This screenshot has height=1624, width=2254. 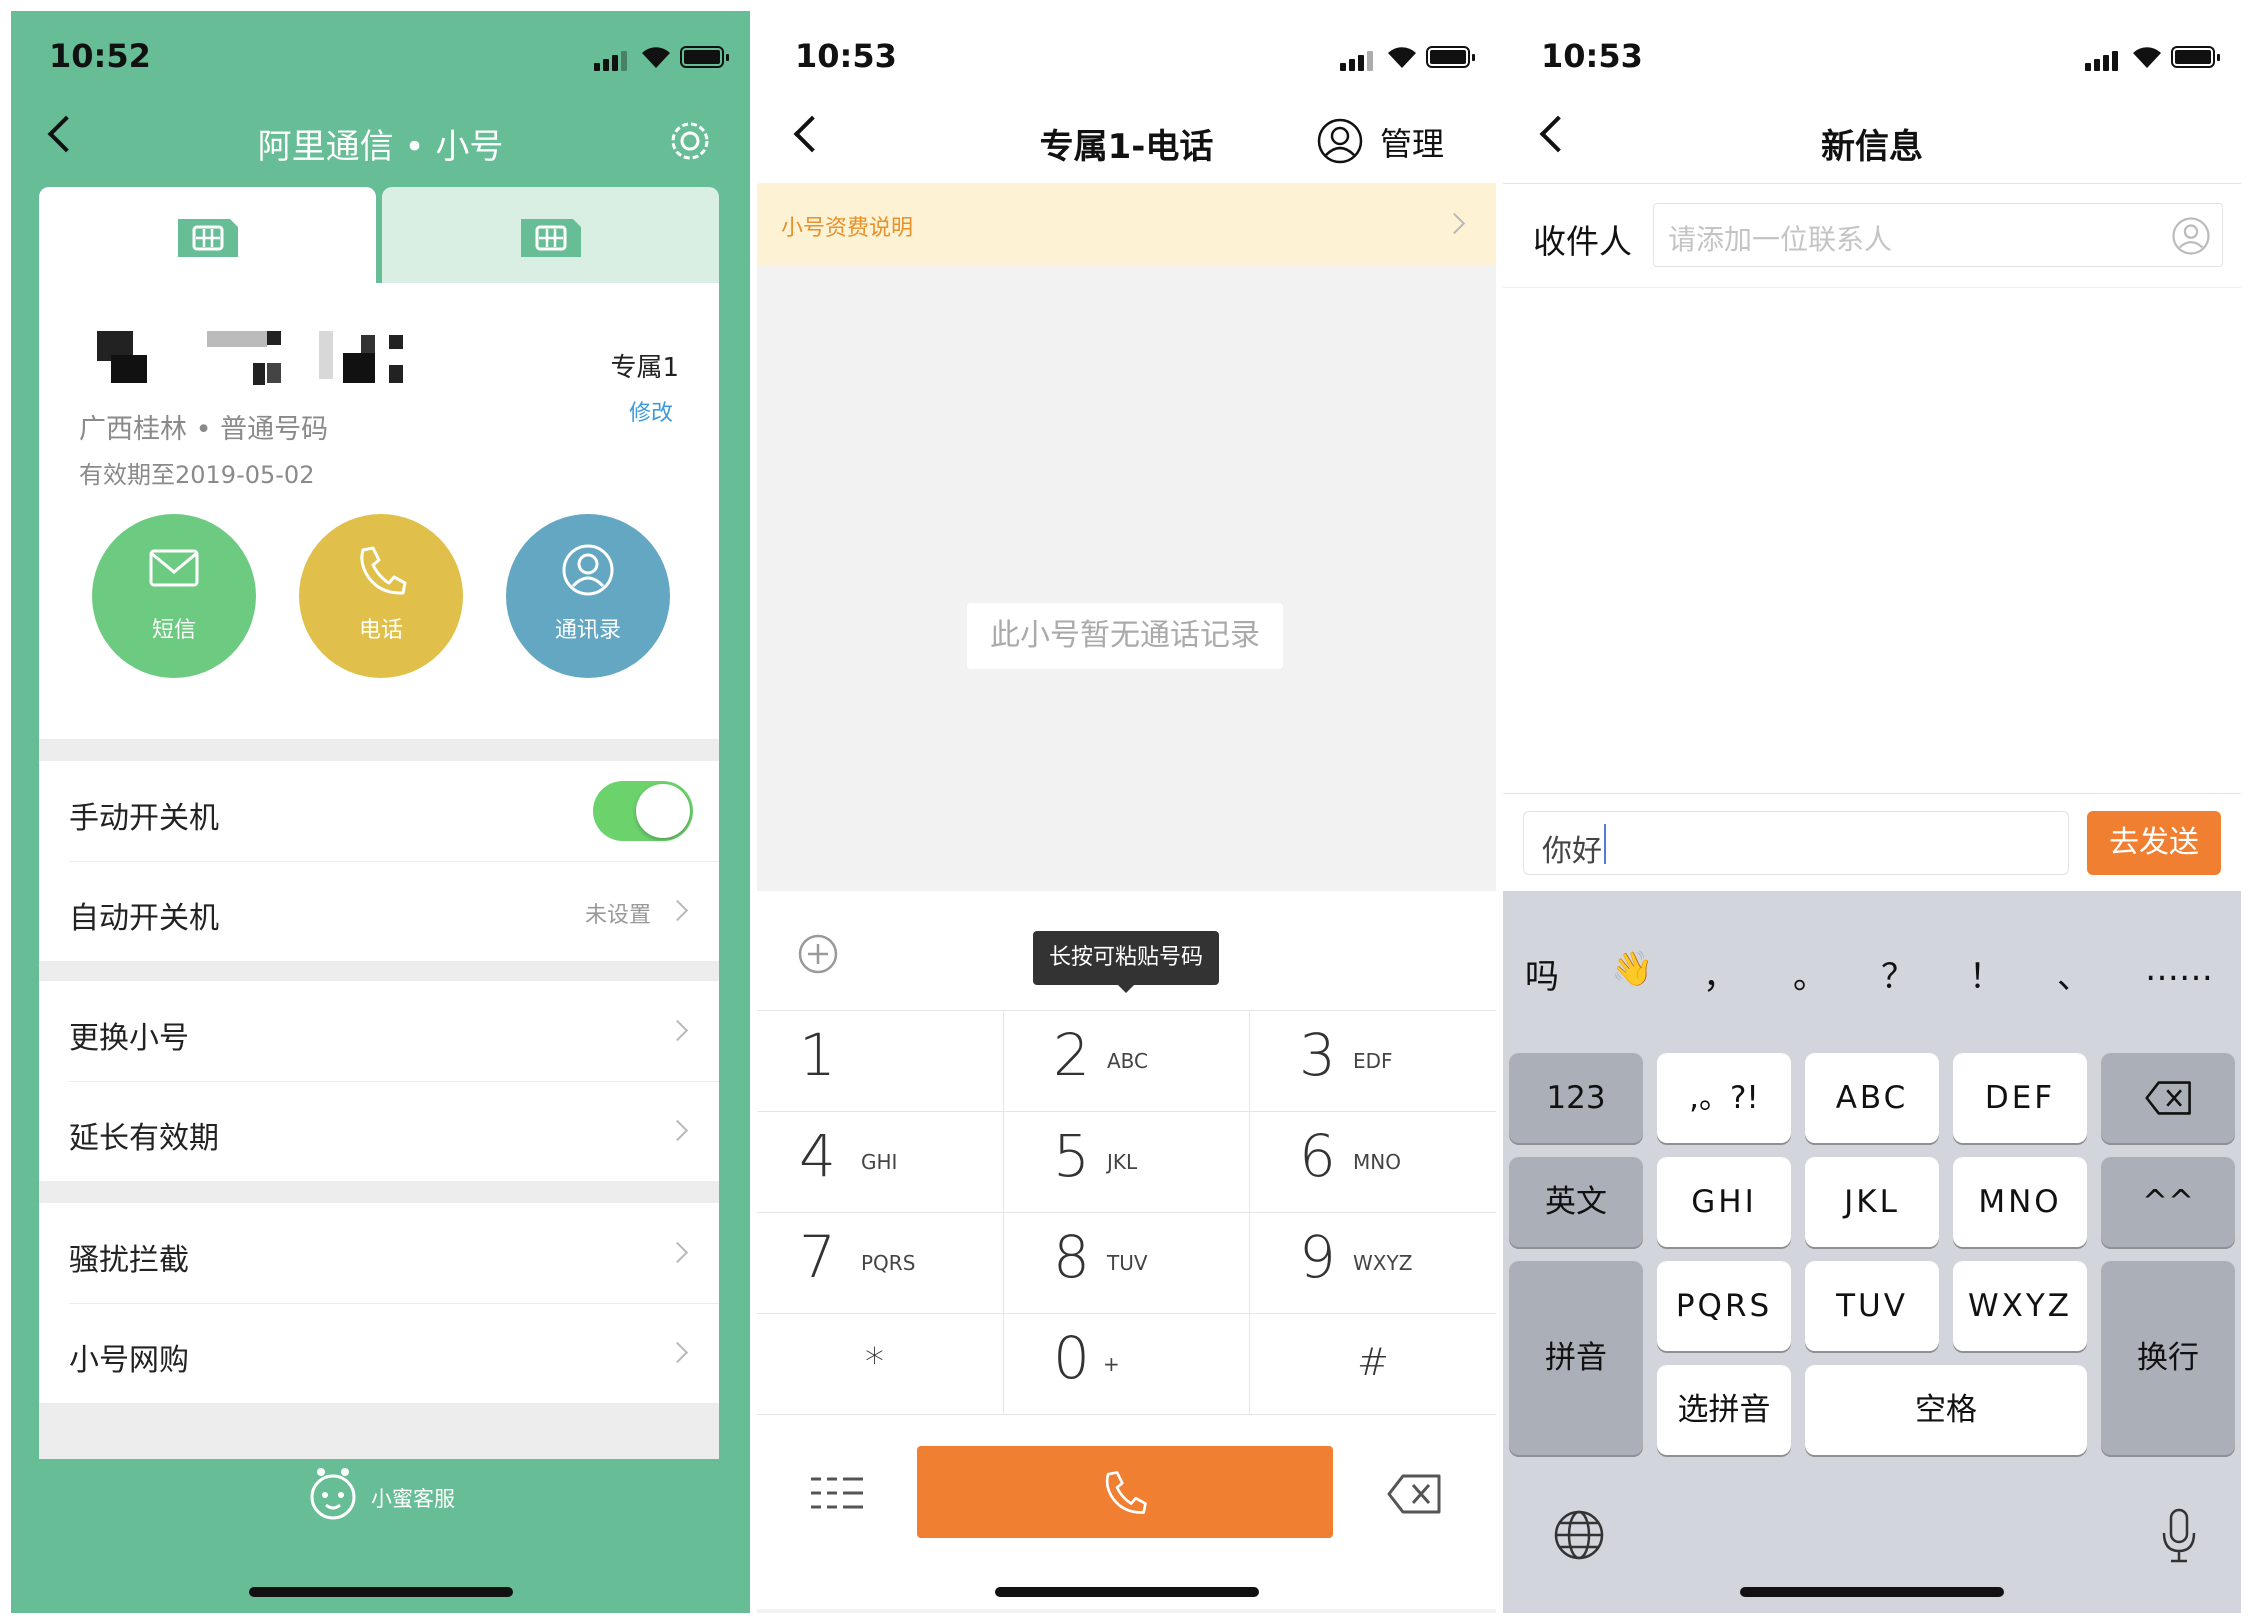 I want to click on dial-key-digit: 7, so click(x=817, y=1257).